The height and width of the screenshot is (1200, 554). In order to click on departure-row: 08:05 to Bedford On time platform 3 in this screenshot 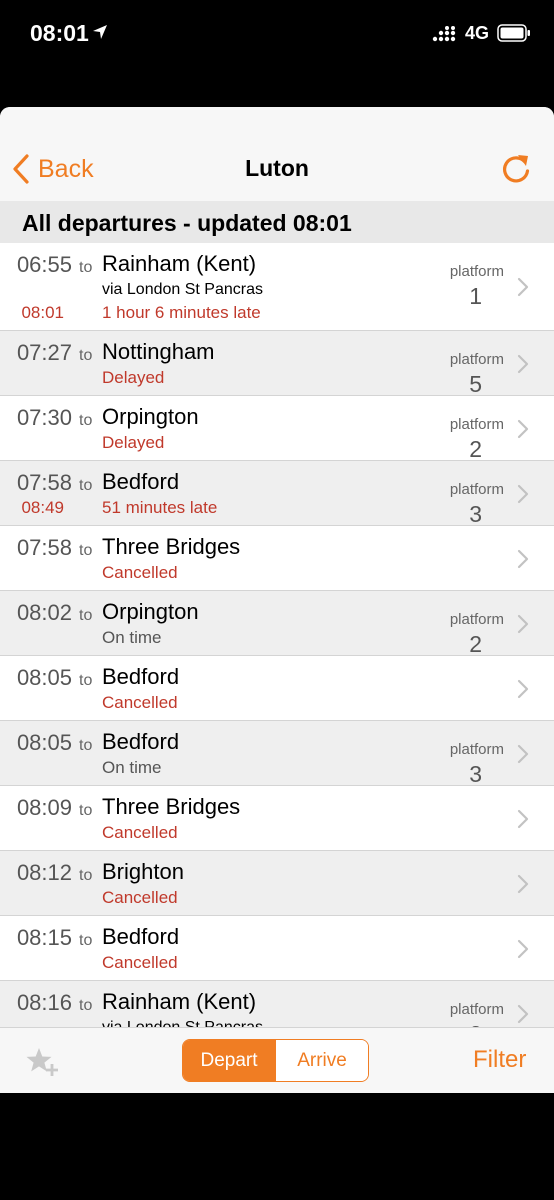, I will do `click(277, 754)`.